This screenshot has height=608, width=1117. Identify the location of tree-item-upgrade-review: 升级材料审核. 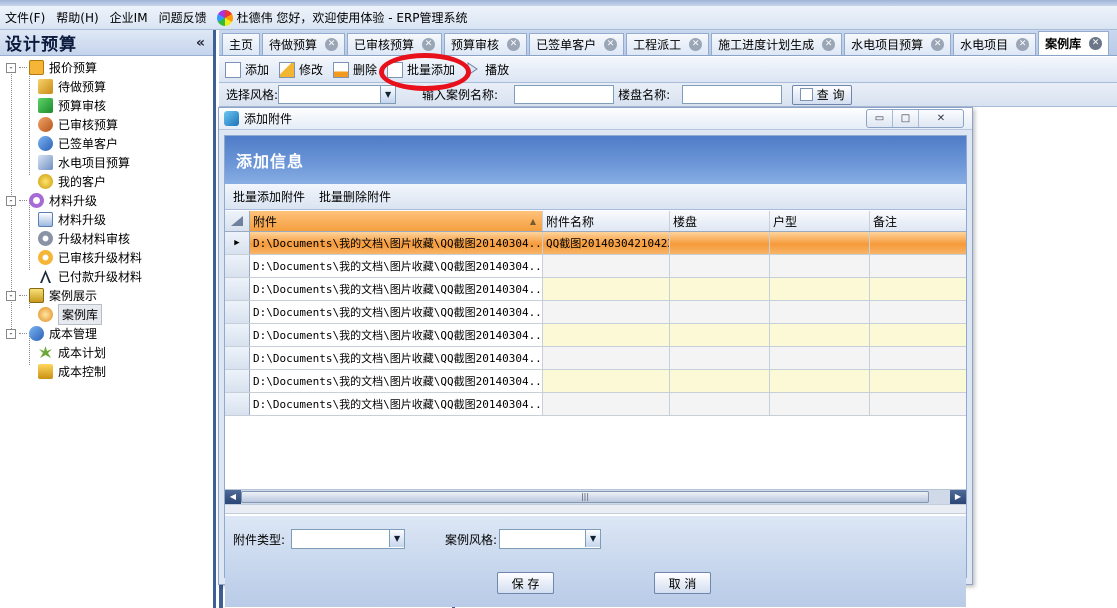
(106, 238).